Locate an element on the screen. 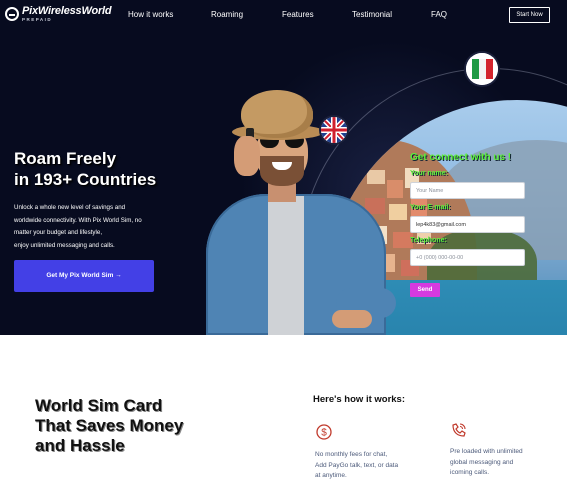 Image resolution: width=567 pixels, height=480 pixels. name-input is located at coordinates (467, 190).